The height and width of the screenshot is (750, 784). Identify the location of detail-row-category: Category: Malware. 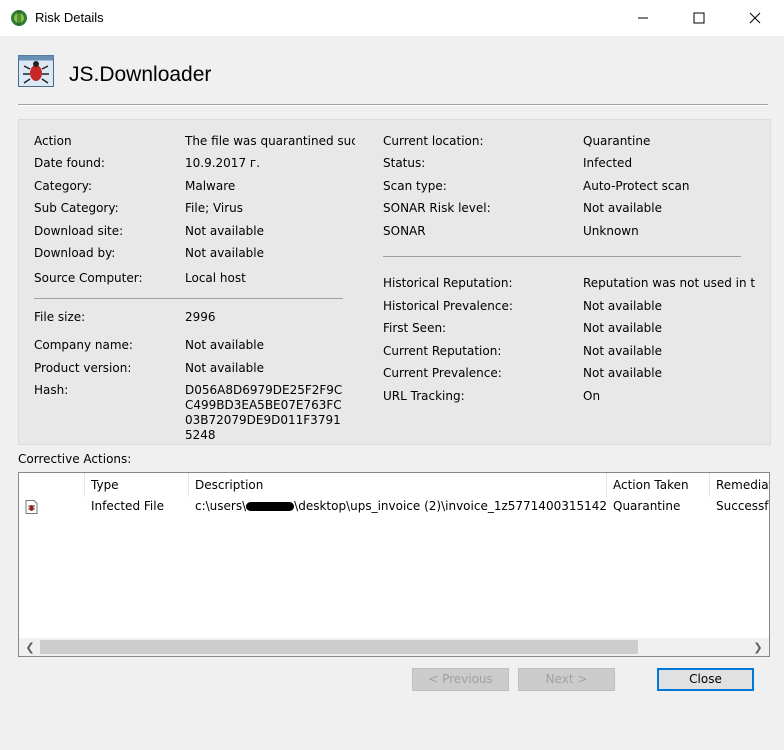
(199, 187).